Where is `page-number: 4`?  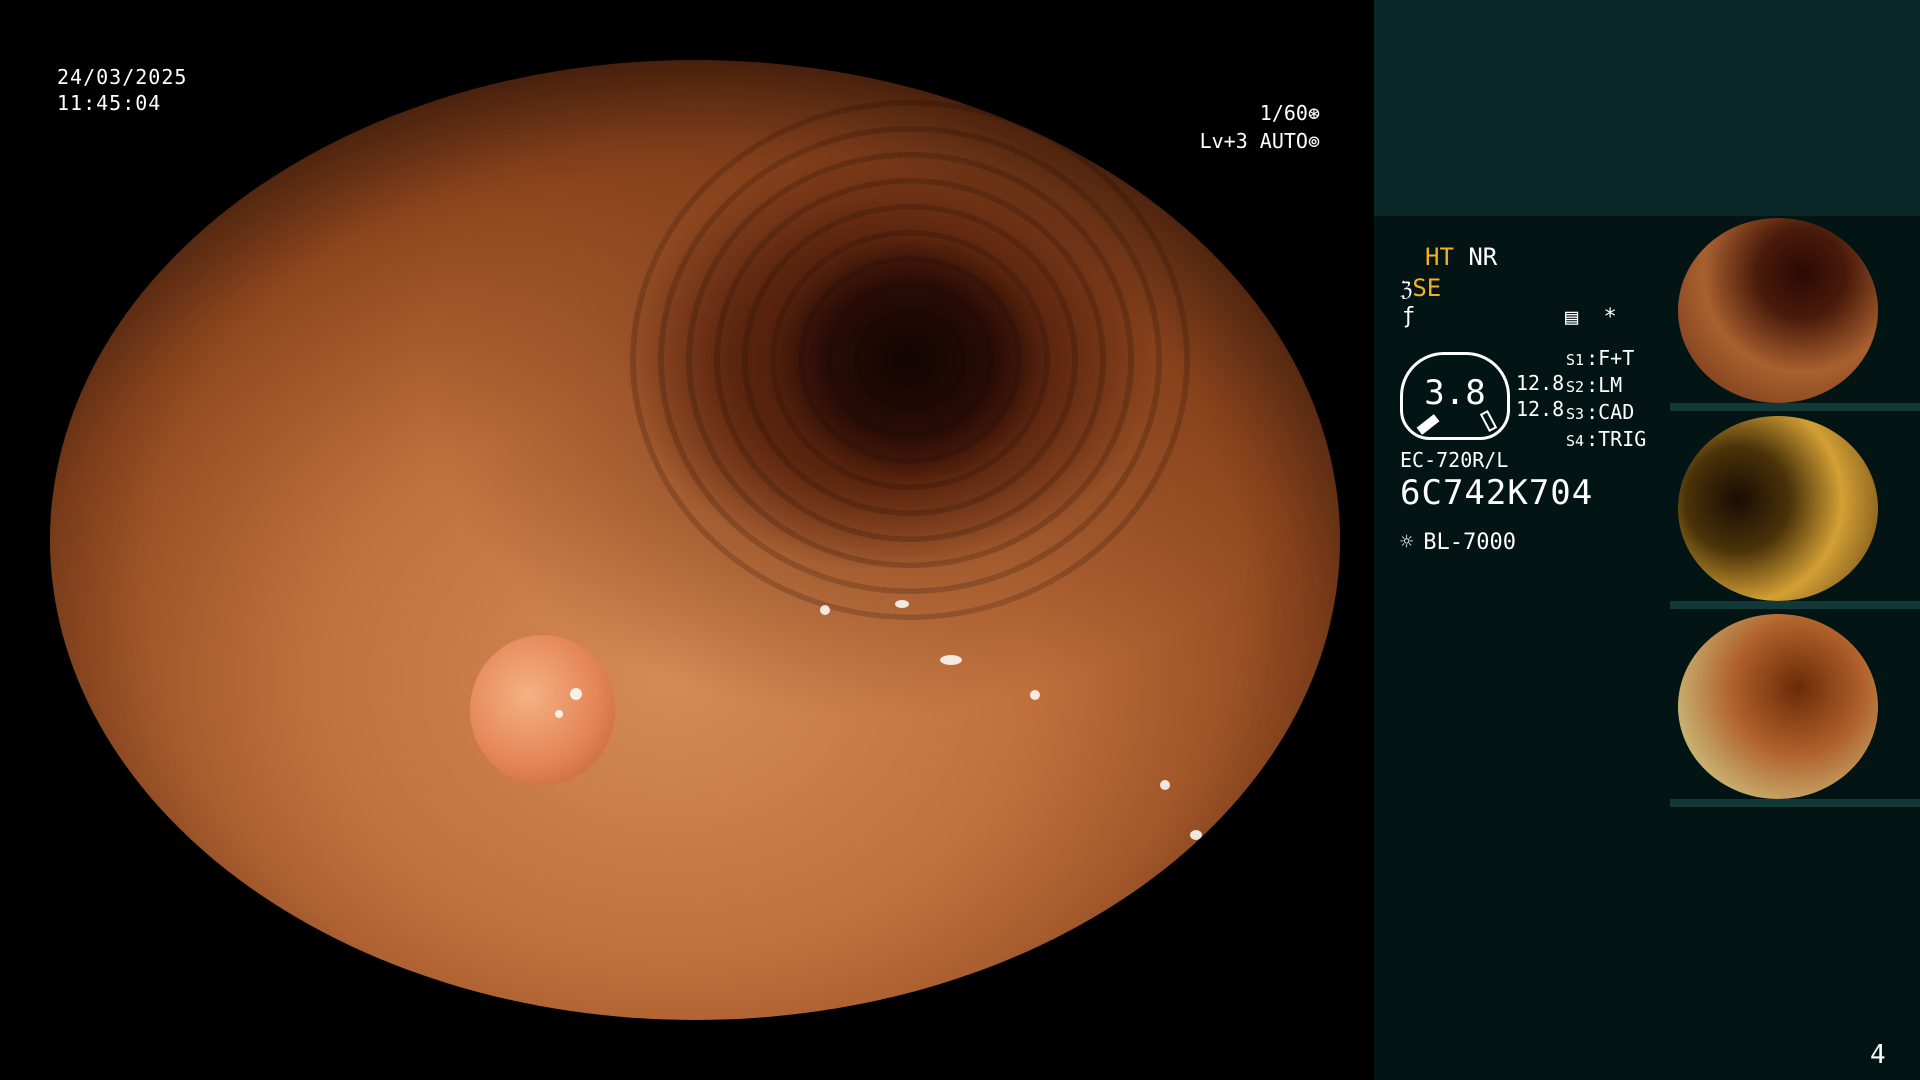
page-number: 4 is located at coordinates (1878, 1055).